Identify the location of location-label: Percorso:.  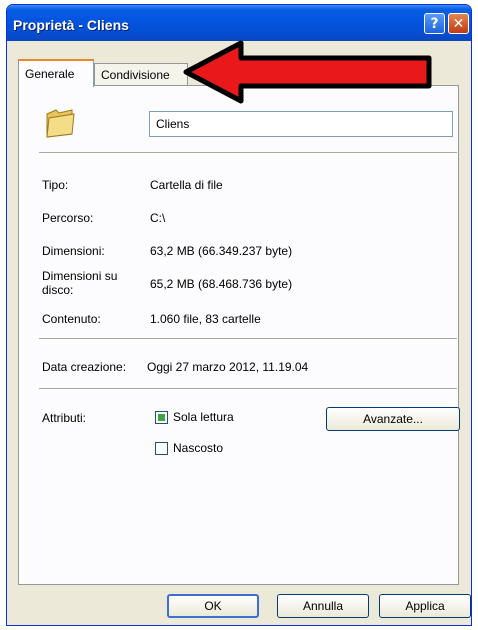
(68, 218).